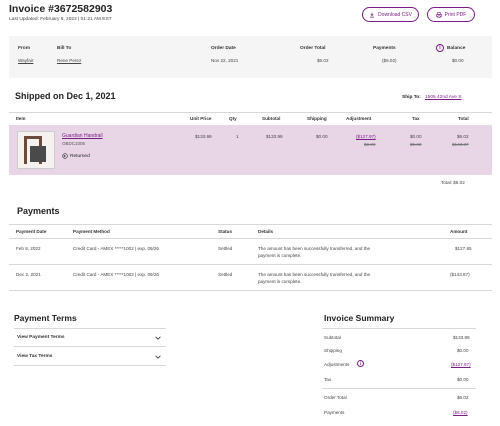 The width and height of the screenshot is (500, 426). I want to click on col-payment-date: Payment Date, so click(31, 231).